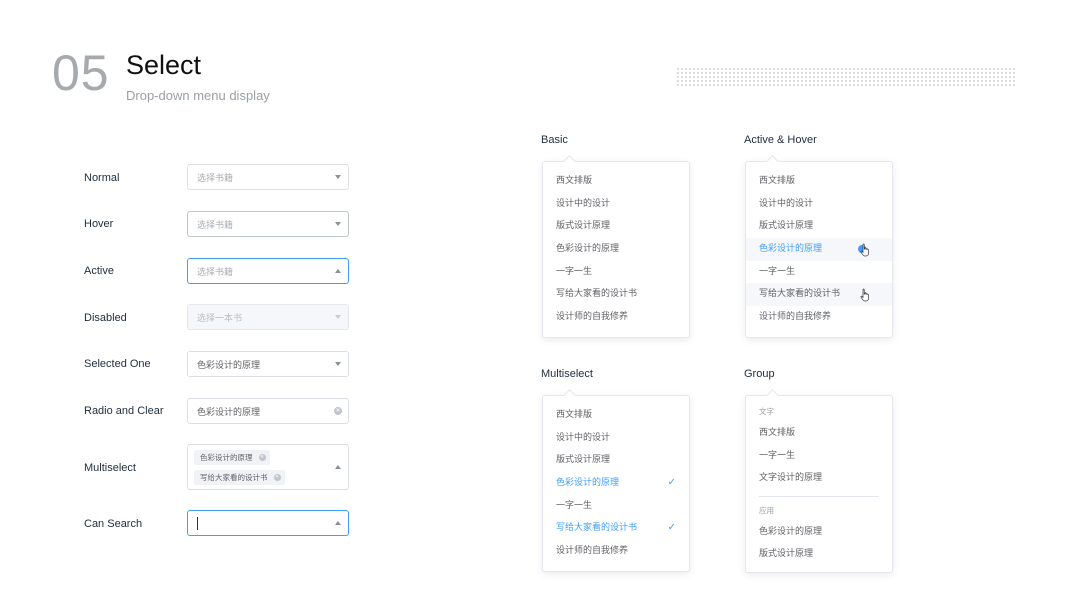  I want to click on radio-clear-label: Radio and Clear, so click(124, 411).